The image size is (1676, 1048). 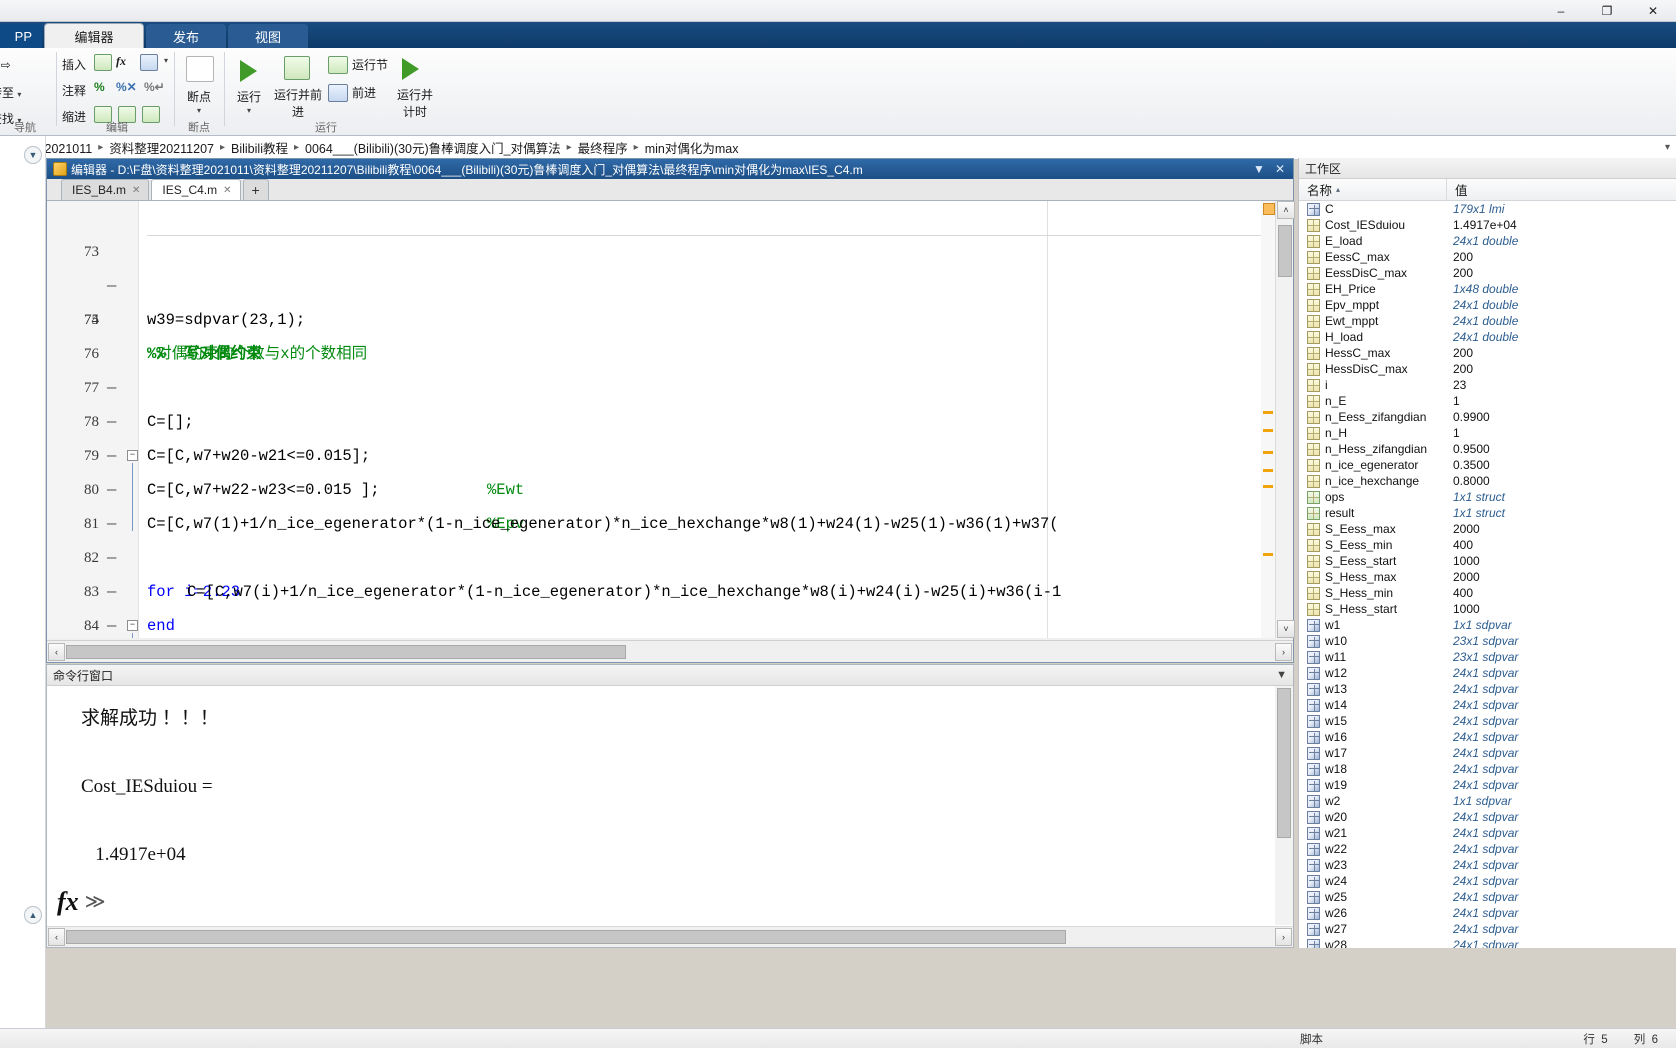 What do you see at coordinates (1487, 609) in the screenshot?
I see `workspace-row: S_Hess_start 1000` at bounding box center [1487, 609].